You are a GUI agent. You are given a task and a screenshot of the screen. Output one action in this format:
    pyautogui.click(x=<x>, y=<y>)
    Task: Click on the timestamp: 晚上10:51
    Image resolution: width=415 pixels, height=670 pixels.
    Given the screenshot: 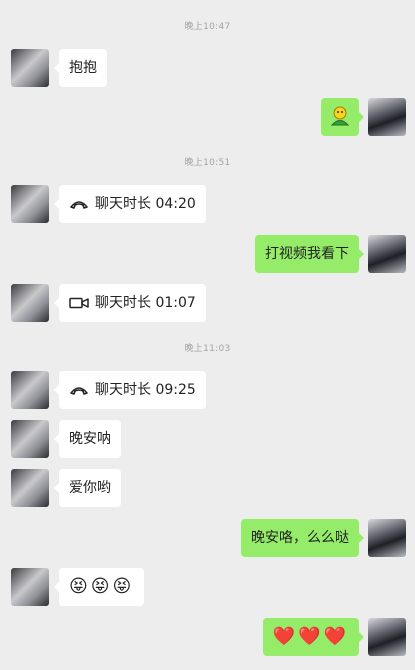 What is the action you would take?
    pyautogui.click(x=207, y=163)
    